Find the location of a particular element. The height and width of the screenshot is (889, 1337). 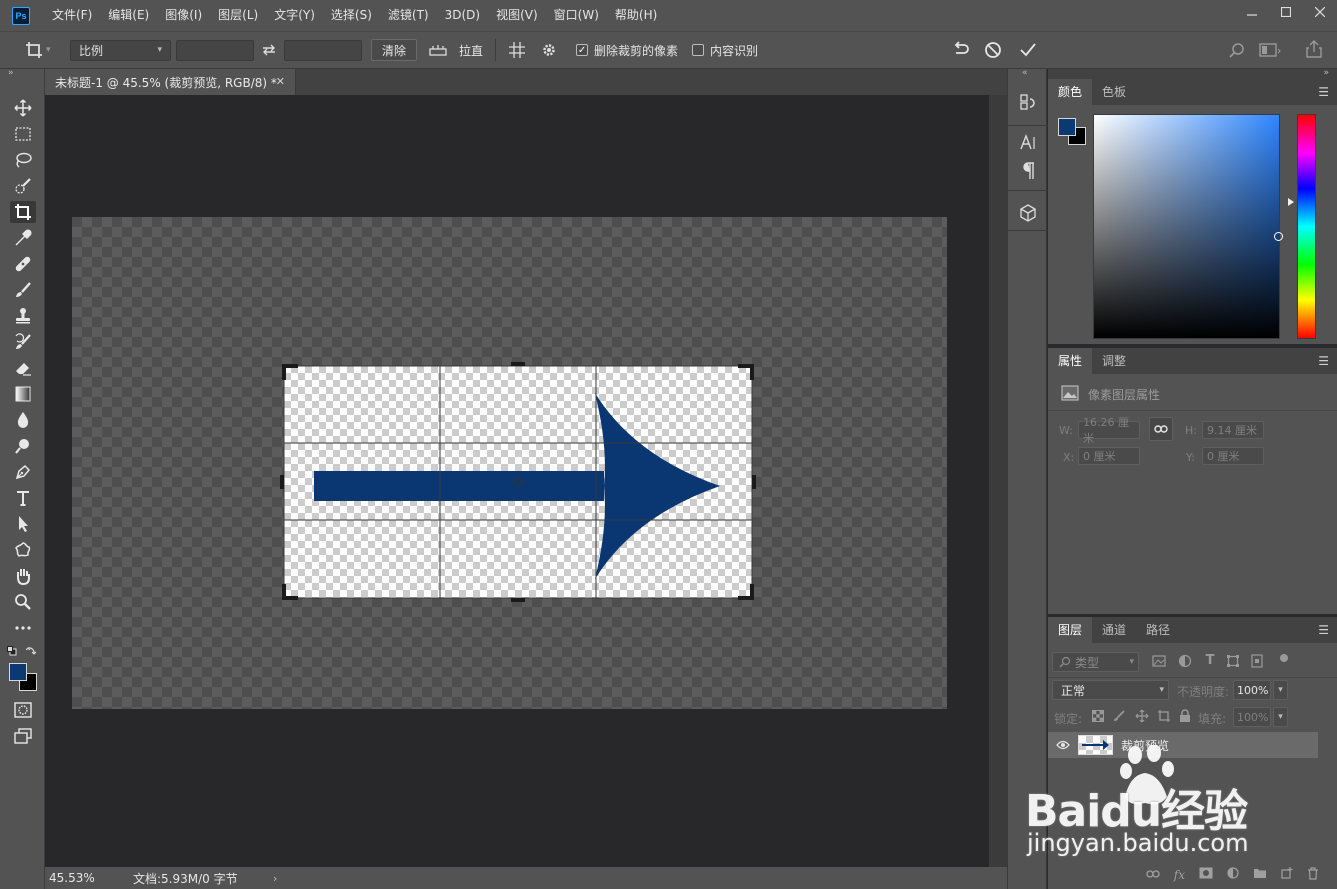

menu-layer: 图层(L) is located at coordinates (238, 15).